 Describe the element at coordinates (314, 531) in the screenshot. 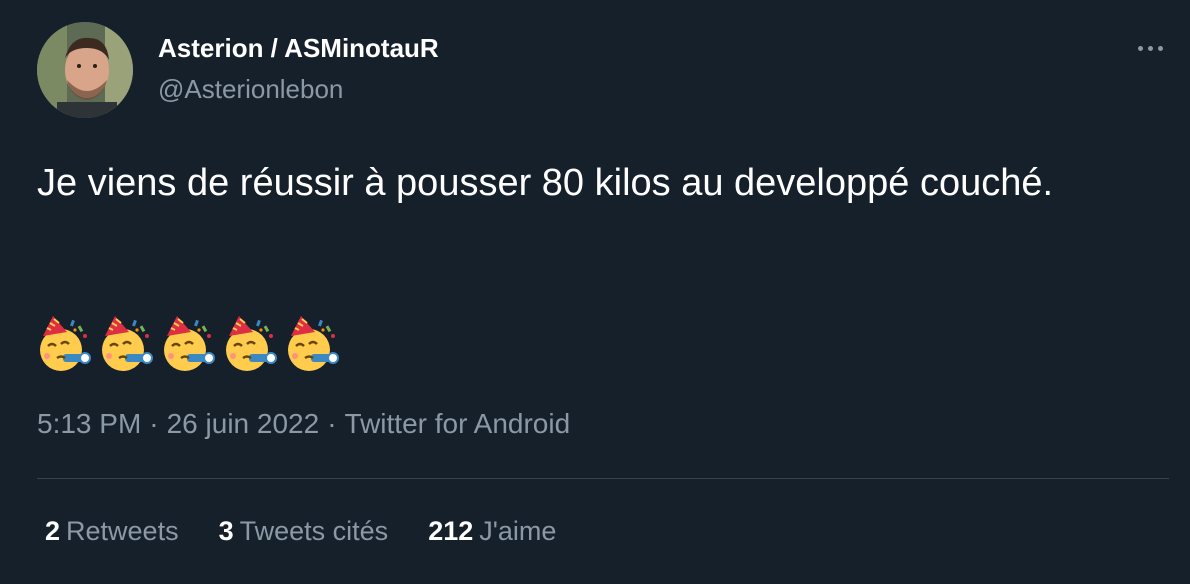

I see `quote-tweets-label: Tweets cités` at that location.